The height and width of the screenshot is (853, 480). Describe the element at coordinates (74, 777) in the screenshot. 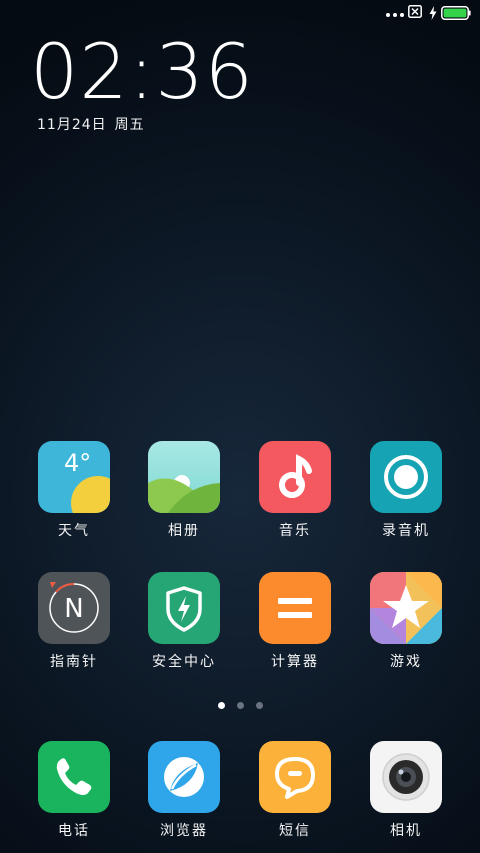

I see `phone-icon` at that location.